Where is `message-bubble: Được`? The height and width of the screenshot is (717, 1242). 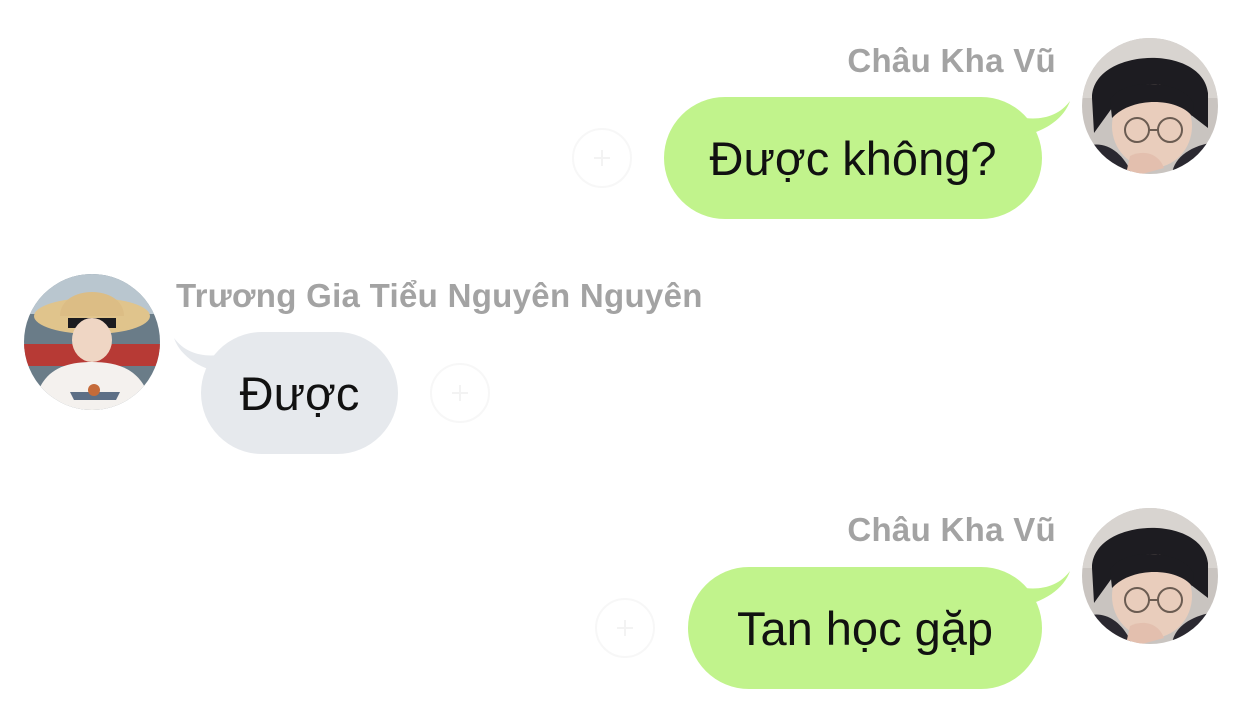
message-bubble: Được is located at coordinates (299, 393).